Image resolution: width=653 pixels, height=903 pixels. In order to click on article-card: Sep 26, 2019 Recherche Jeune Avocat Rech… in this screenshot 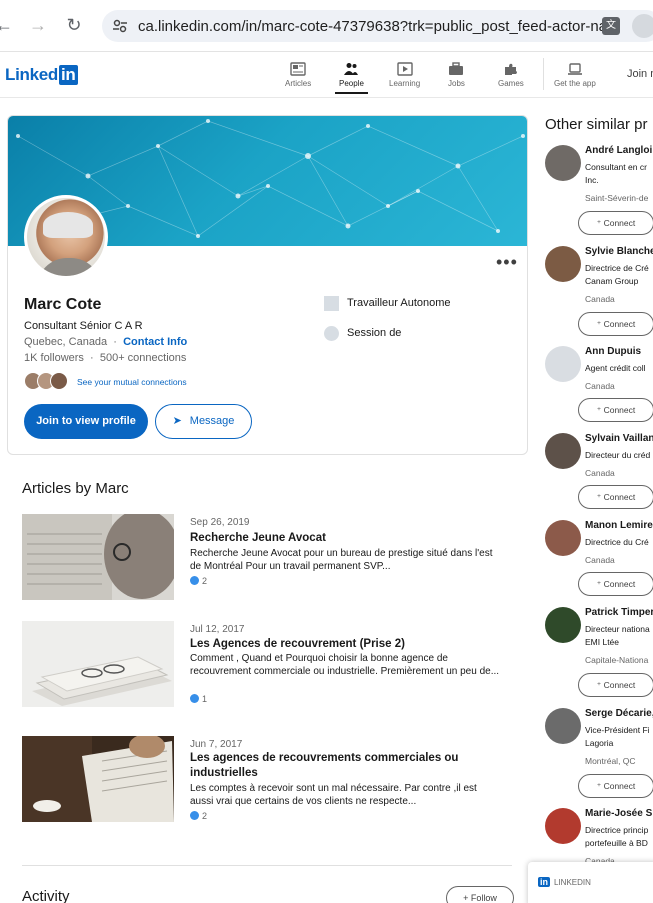, I will do `click(267, 559)`.